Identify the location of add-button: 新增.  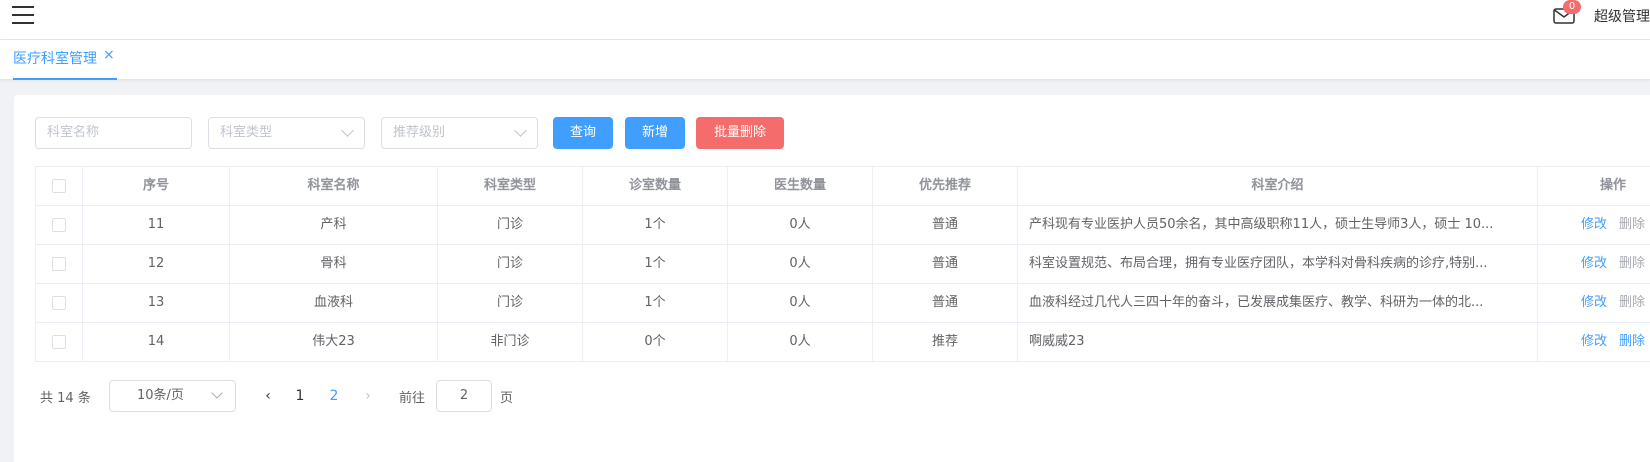
(655, 133).